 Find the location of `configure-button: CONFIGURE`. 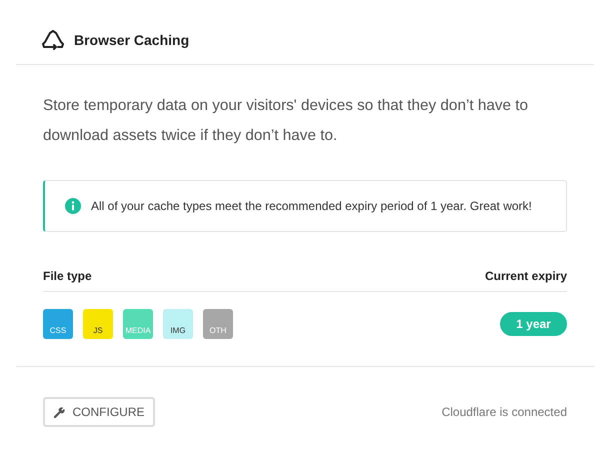

configure-button: CONFIGURE is located at coordinates (99, 412).